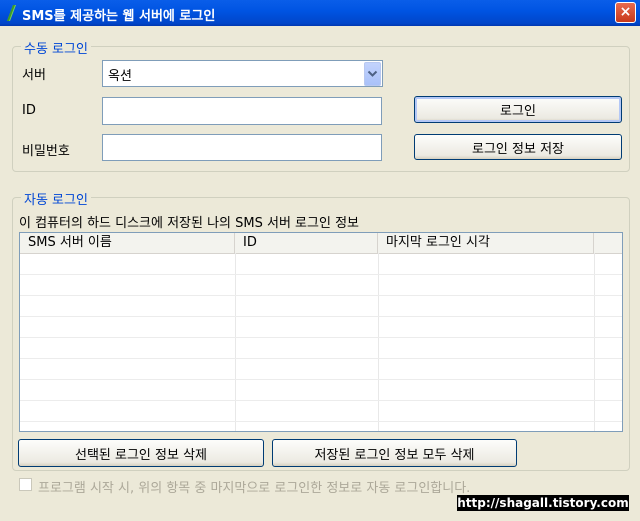  Describe the element at coordinates (29, 110) in the screenshot. I see `id-label: ID` at that location.